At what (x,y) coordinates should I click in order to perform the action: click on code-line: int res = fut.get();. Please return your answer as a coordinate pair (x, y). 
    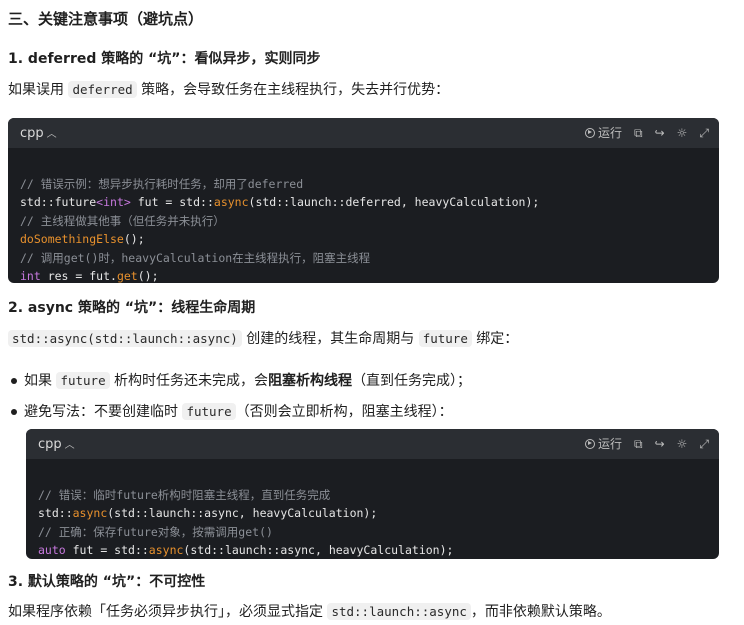
    Looking at the image, I should click on (89, 276).